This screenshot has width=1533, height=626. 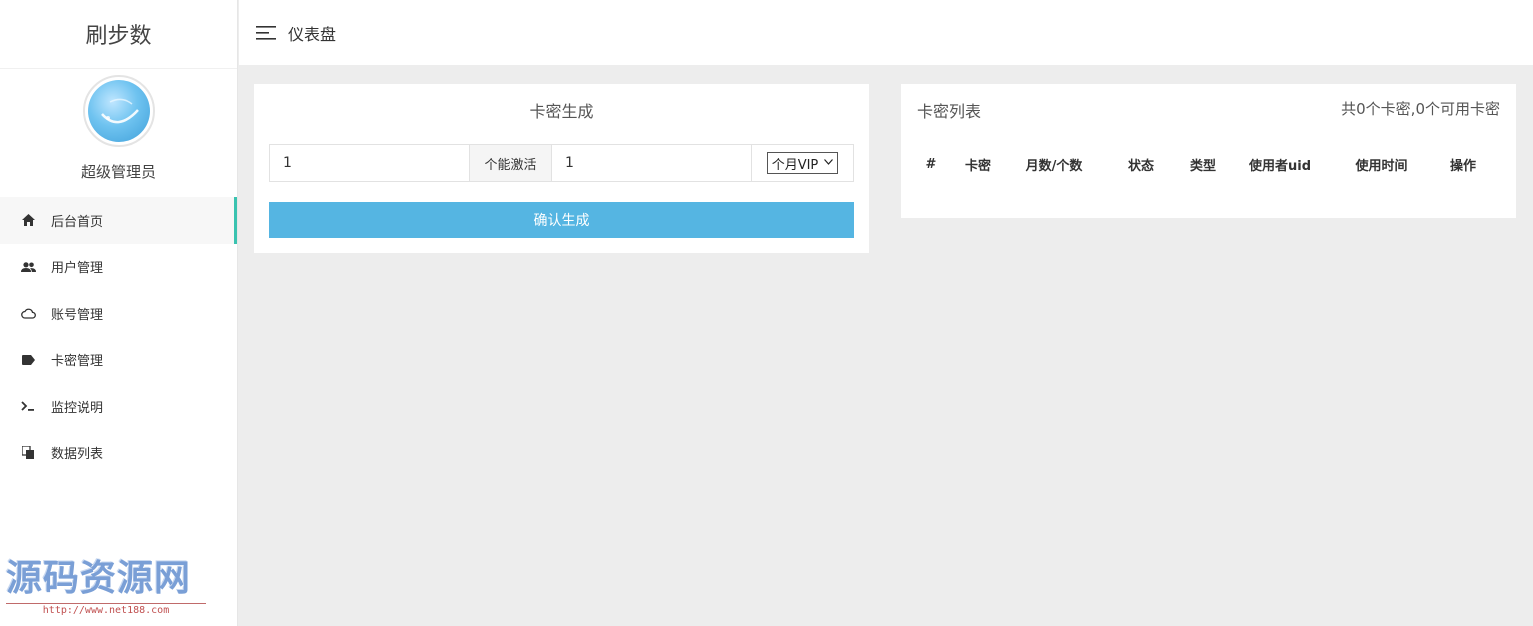 I want to click on profile: 超级管理员, so click(x=118, y=133).